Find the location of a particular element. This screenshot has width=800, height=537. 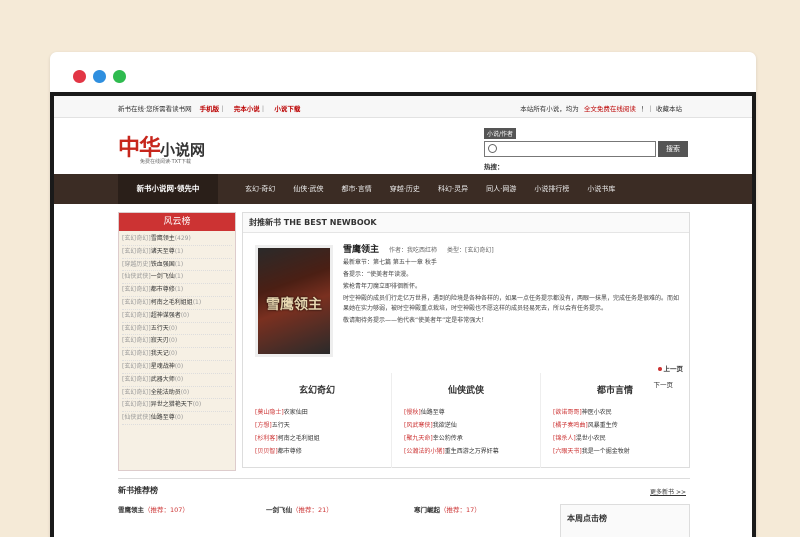

book-type: 类型：[玄幻奇幻] is located at coordinates (470, 250).